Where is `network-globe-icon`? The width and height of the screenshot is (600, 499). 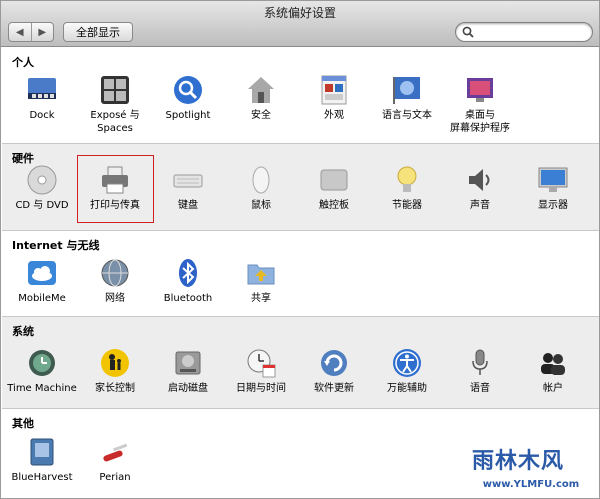 network-globe-icon is located at coordinates (115, 273).